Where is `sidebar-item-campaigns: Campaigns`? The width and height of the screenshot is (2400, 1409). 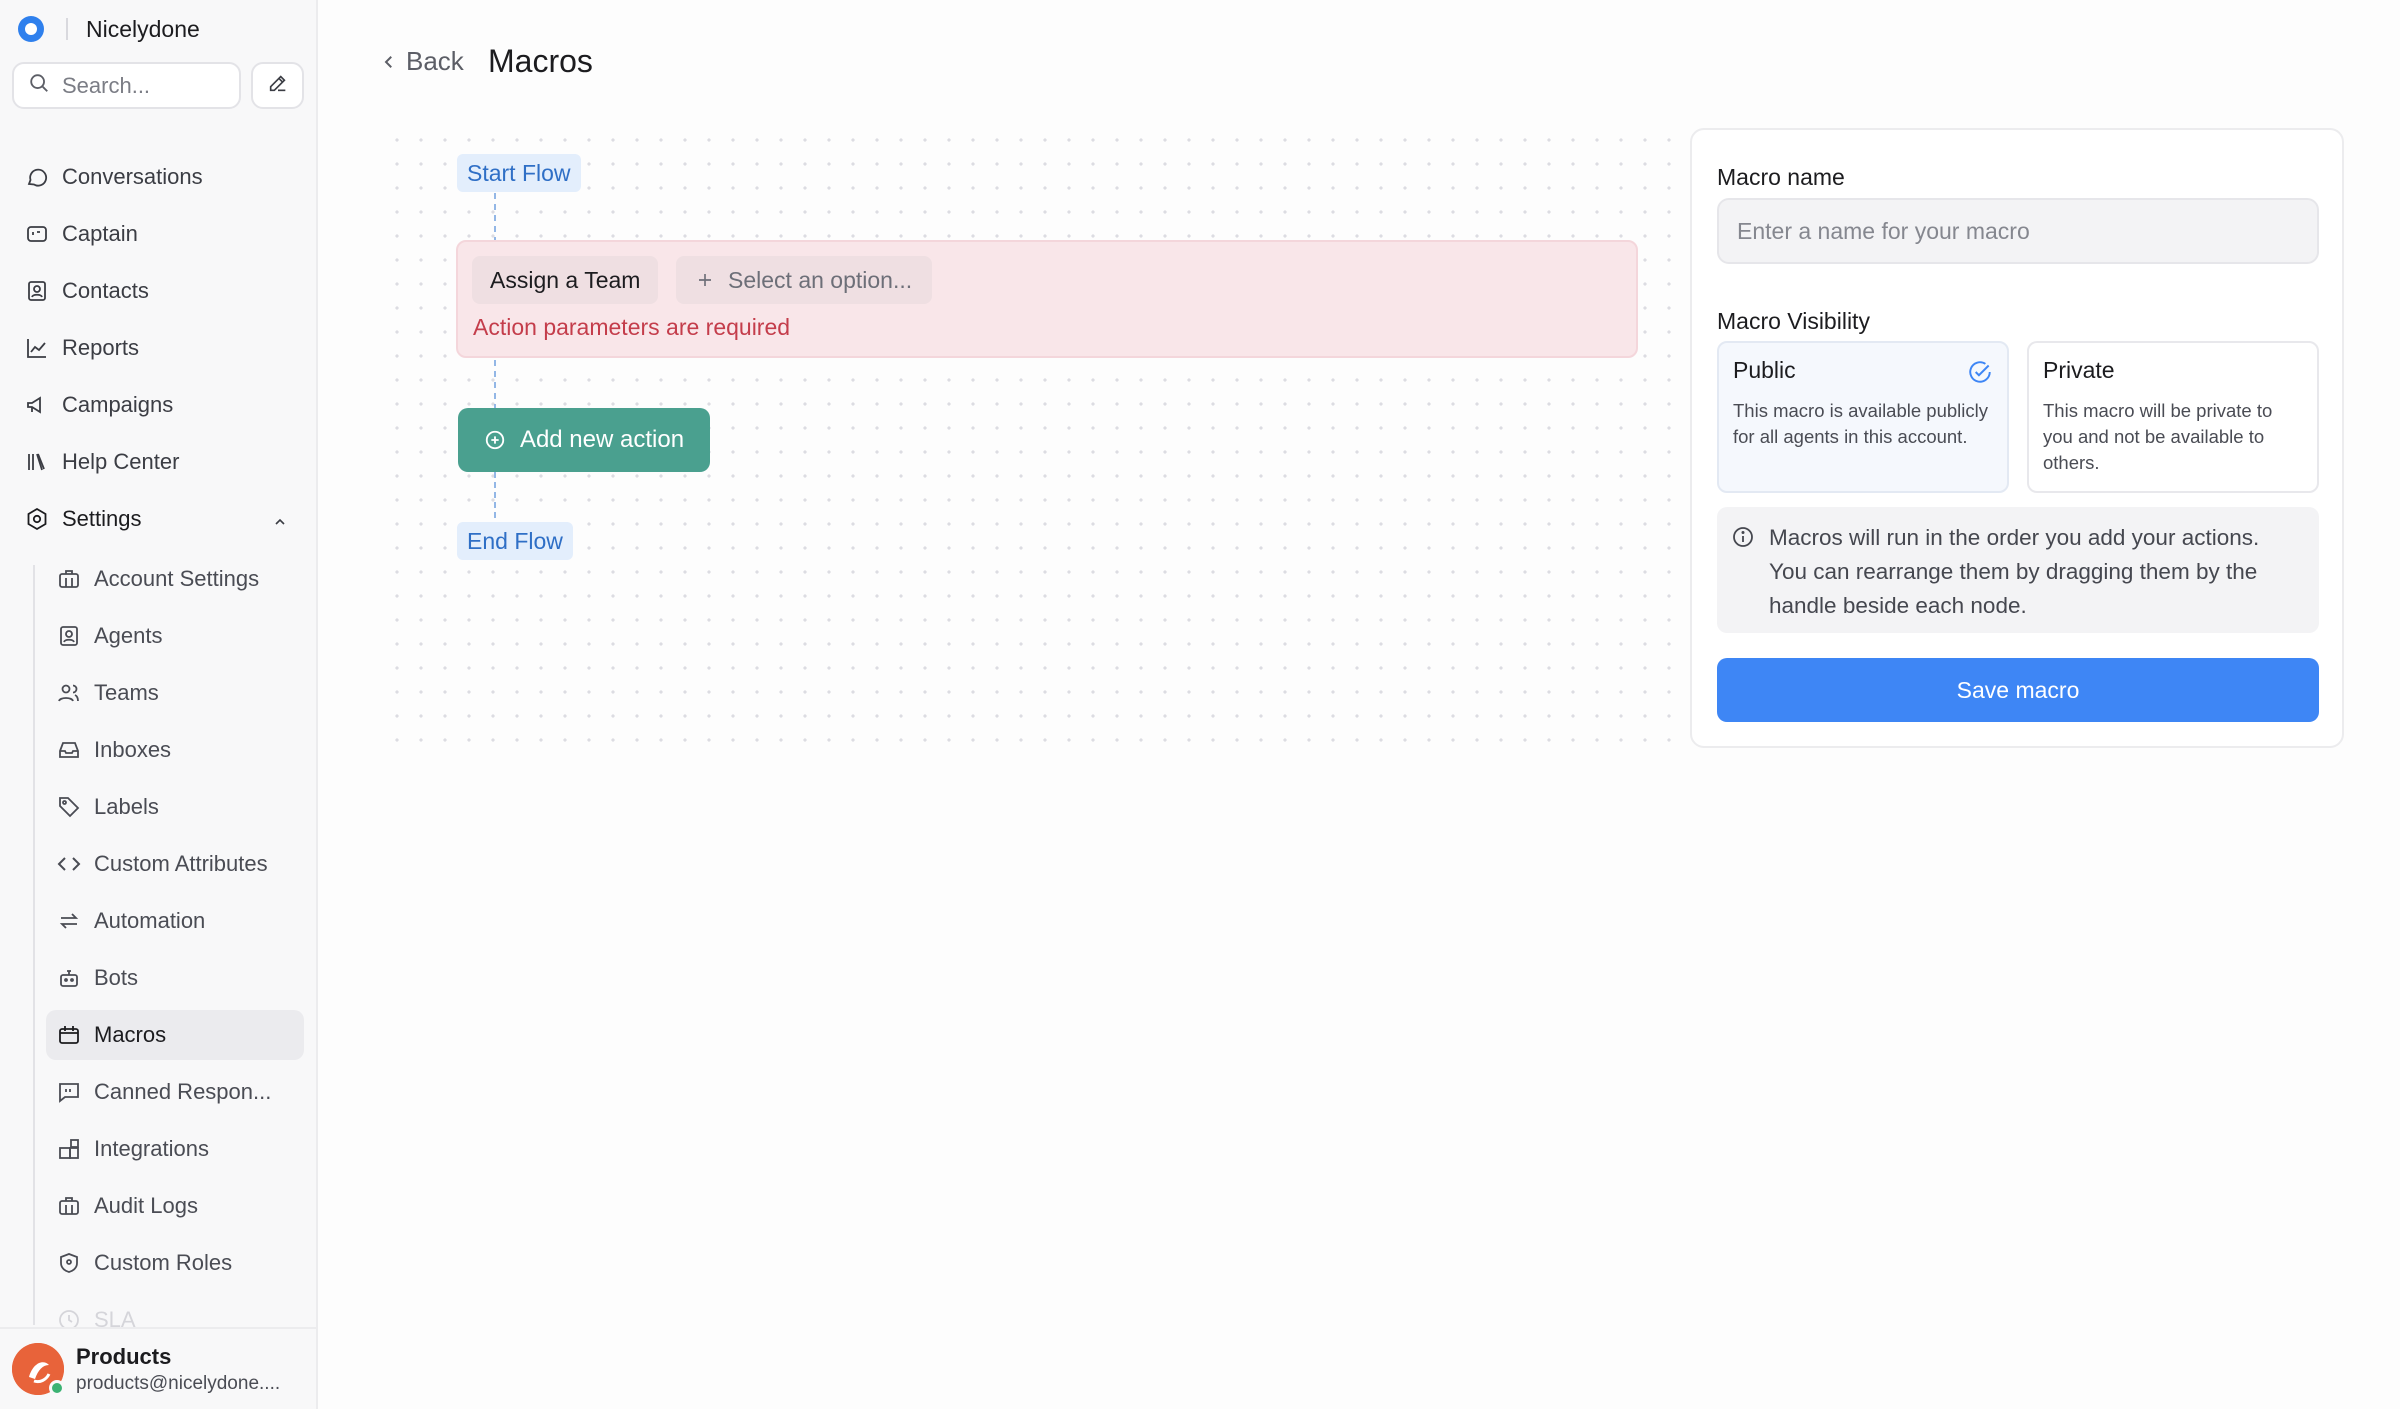 sidebar-item-campaigns: Campaigns is located at coordinates (158, 405).